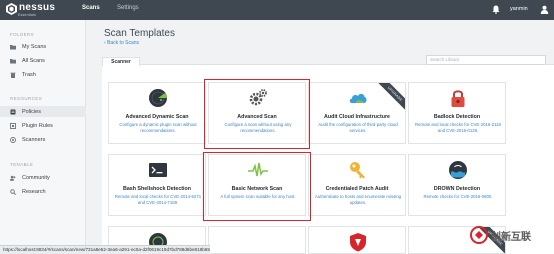 This screenshot has height=254, width=554. What do you see at coordinates (48, 60) in the screenshot?
I see `sidebar-item-all-scans: All Scans` at bounding box center [48, 60].